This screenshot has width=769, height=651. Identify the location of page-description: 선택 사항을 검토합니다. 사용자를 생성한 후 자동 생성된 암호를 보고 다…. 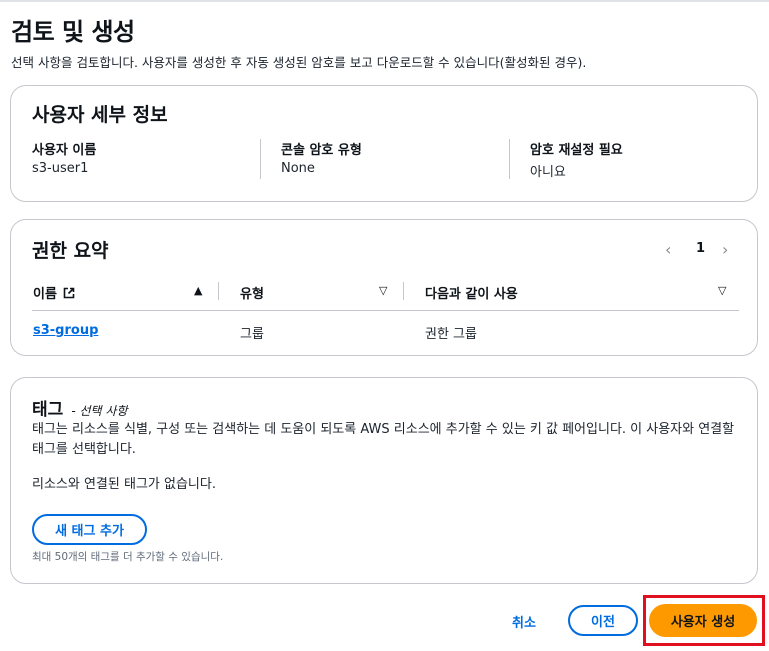
(299, 62).